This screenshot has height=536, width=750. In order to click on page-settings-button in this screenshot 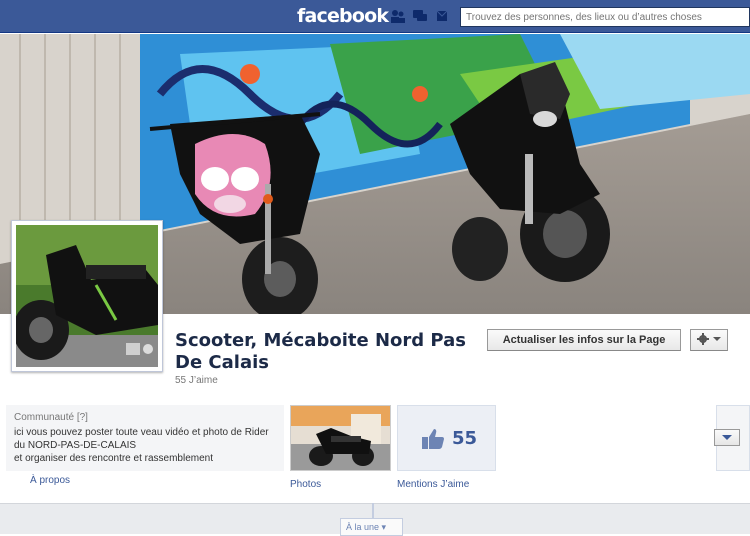, I will do `click(709, 340)`.